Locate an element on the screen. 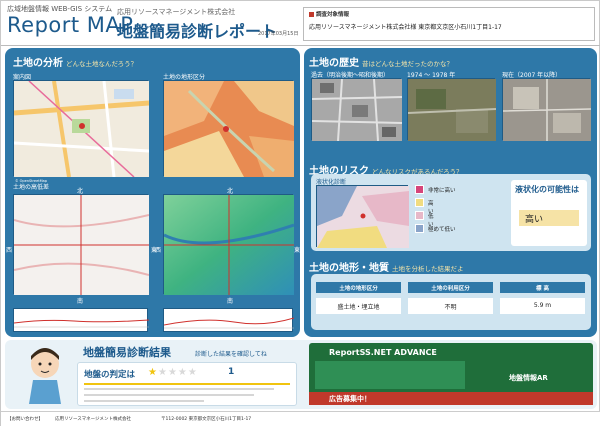 The image size is (600, 426). elevation-map-a-graphic is located at coordinates (81, 245).